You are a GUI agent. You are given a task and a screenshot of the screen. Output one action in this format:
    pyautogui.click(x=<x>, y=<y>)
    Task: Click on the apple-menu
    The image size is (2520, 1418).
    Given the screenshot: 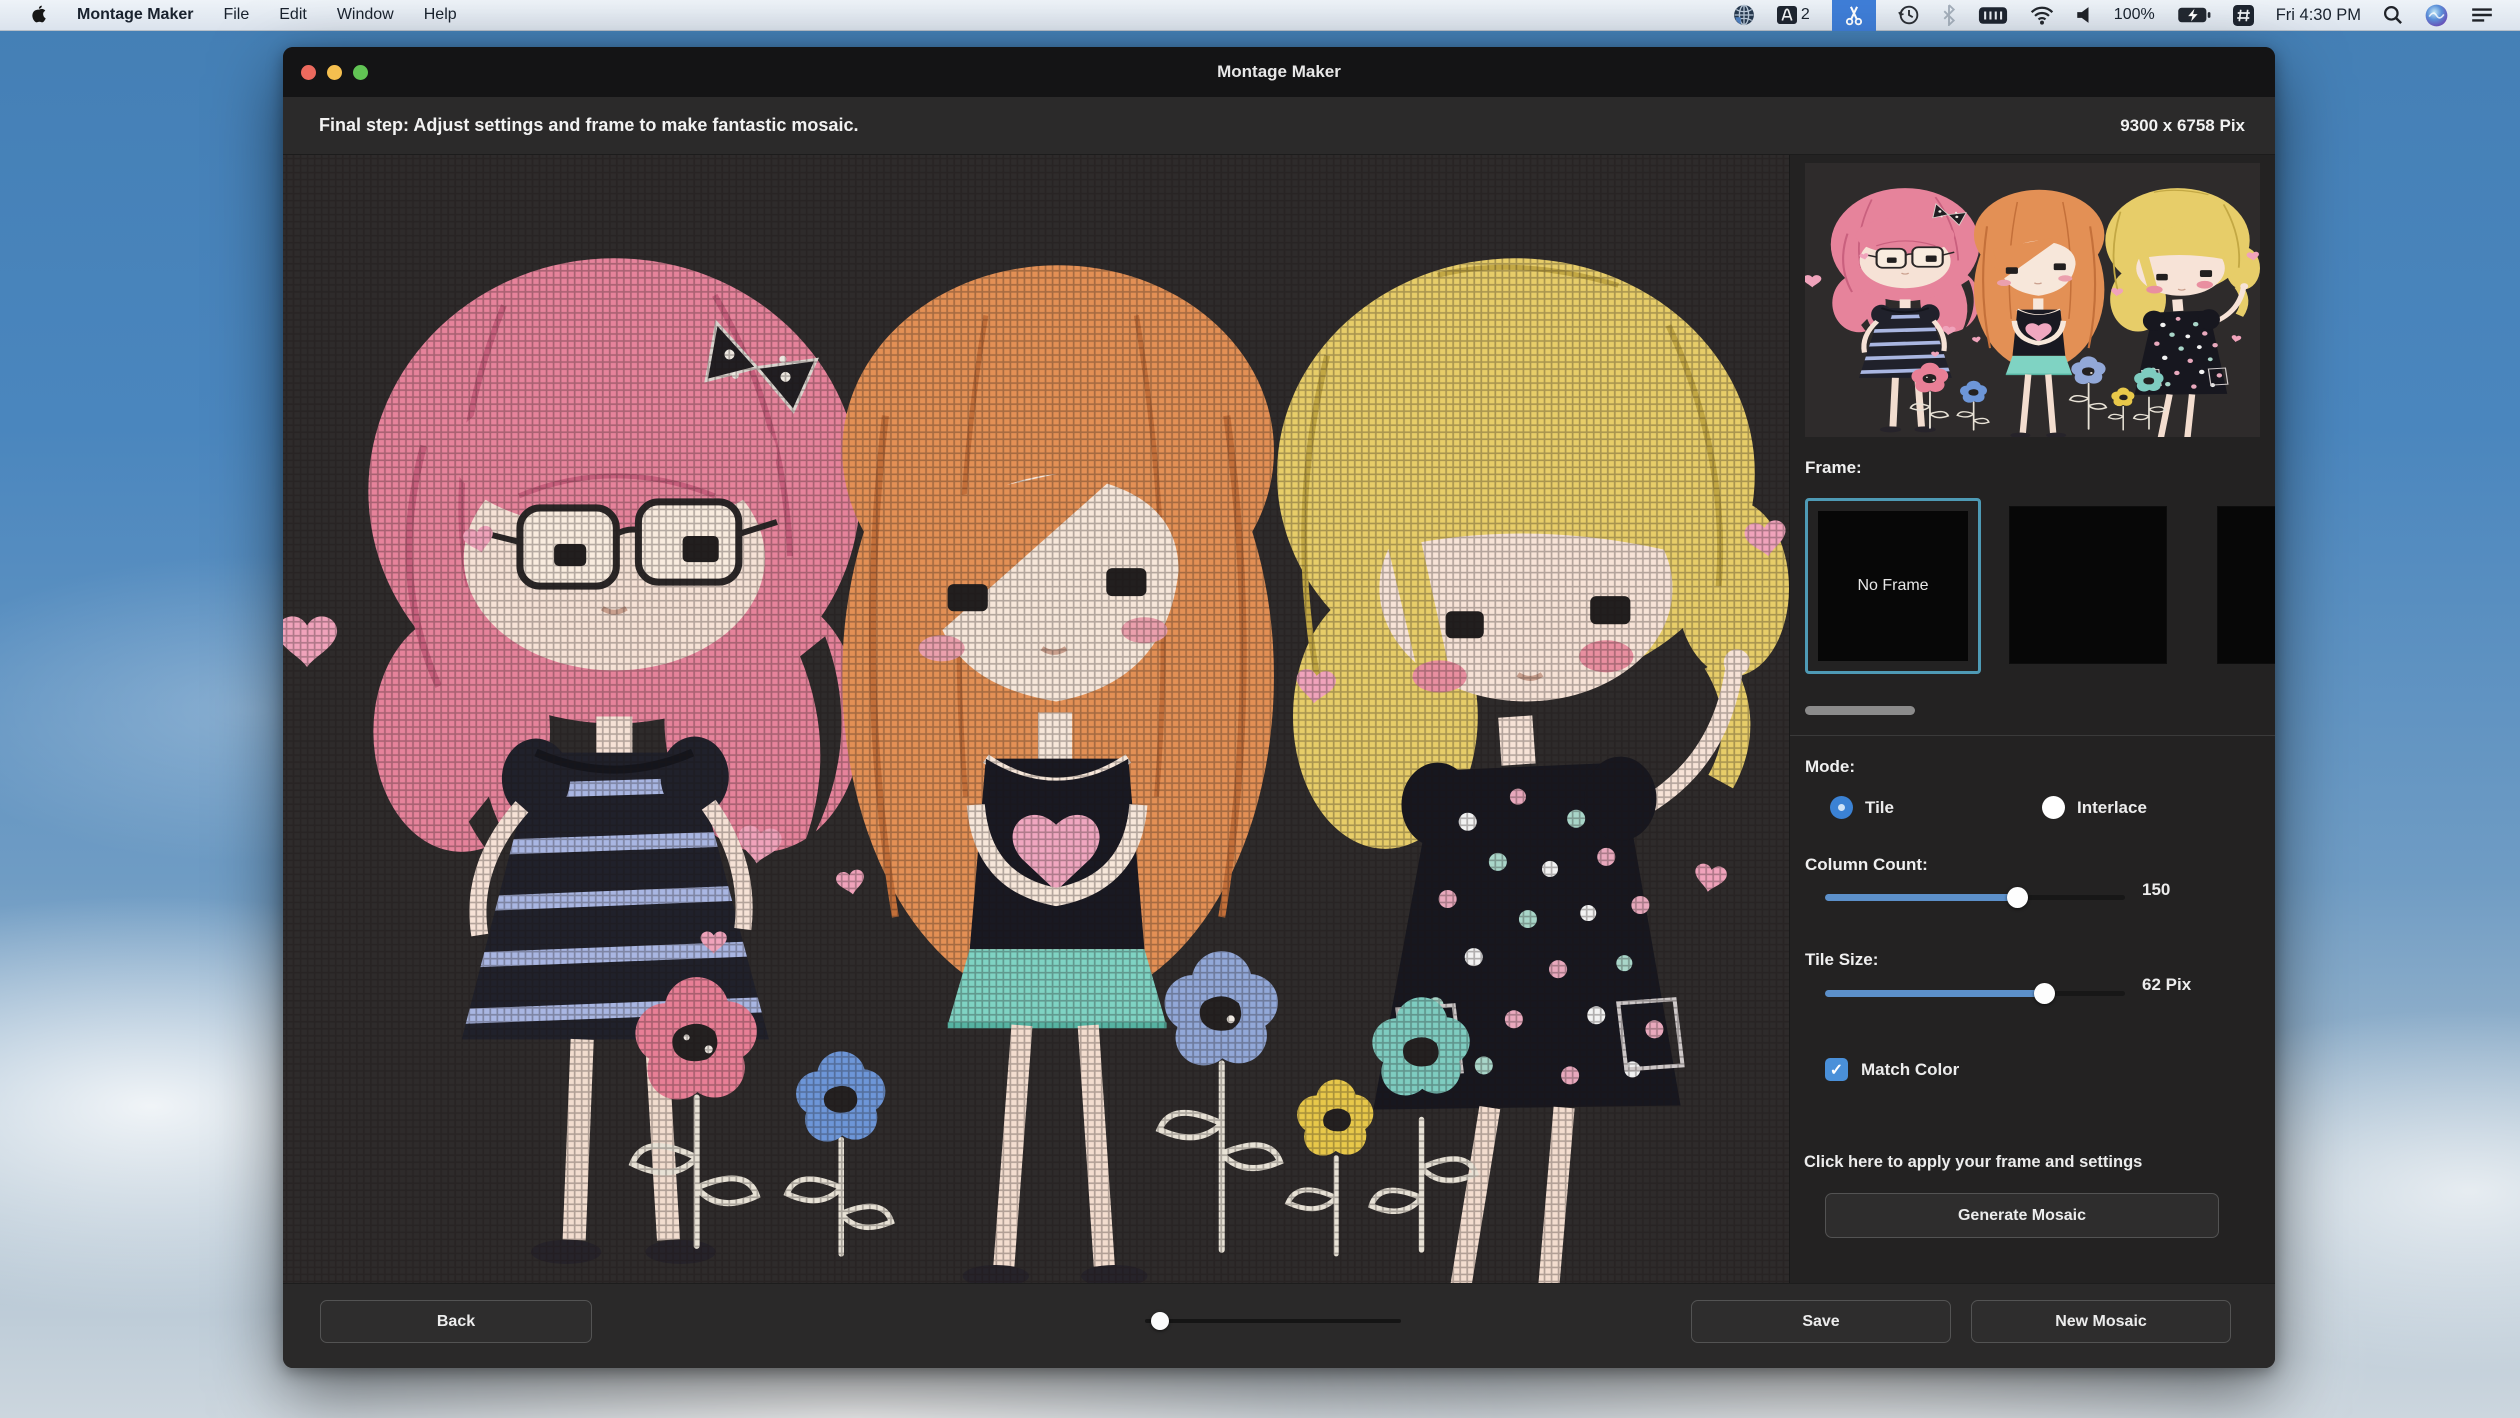 What is the action you would take?
    pyautogui.click(x=38, y=15)
    